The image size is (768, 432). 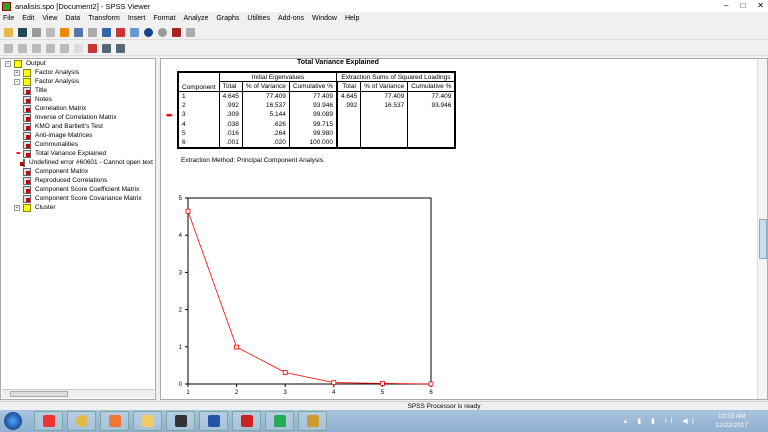 What do you see at coordinates (64, 32) in the screenshot?
I see `export-icon` at bounding box center [64, 32].